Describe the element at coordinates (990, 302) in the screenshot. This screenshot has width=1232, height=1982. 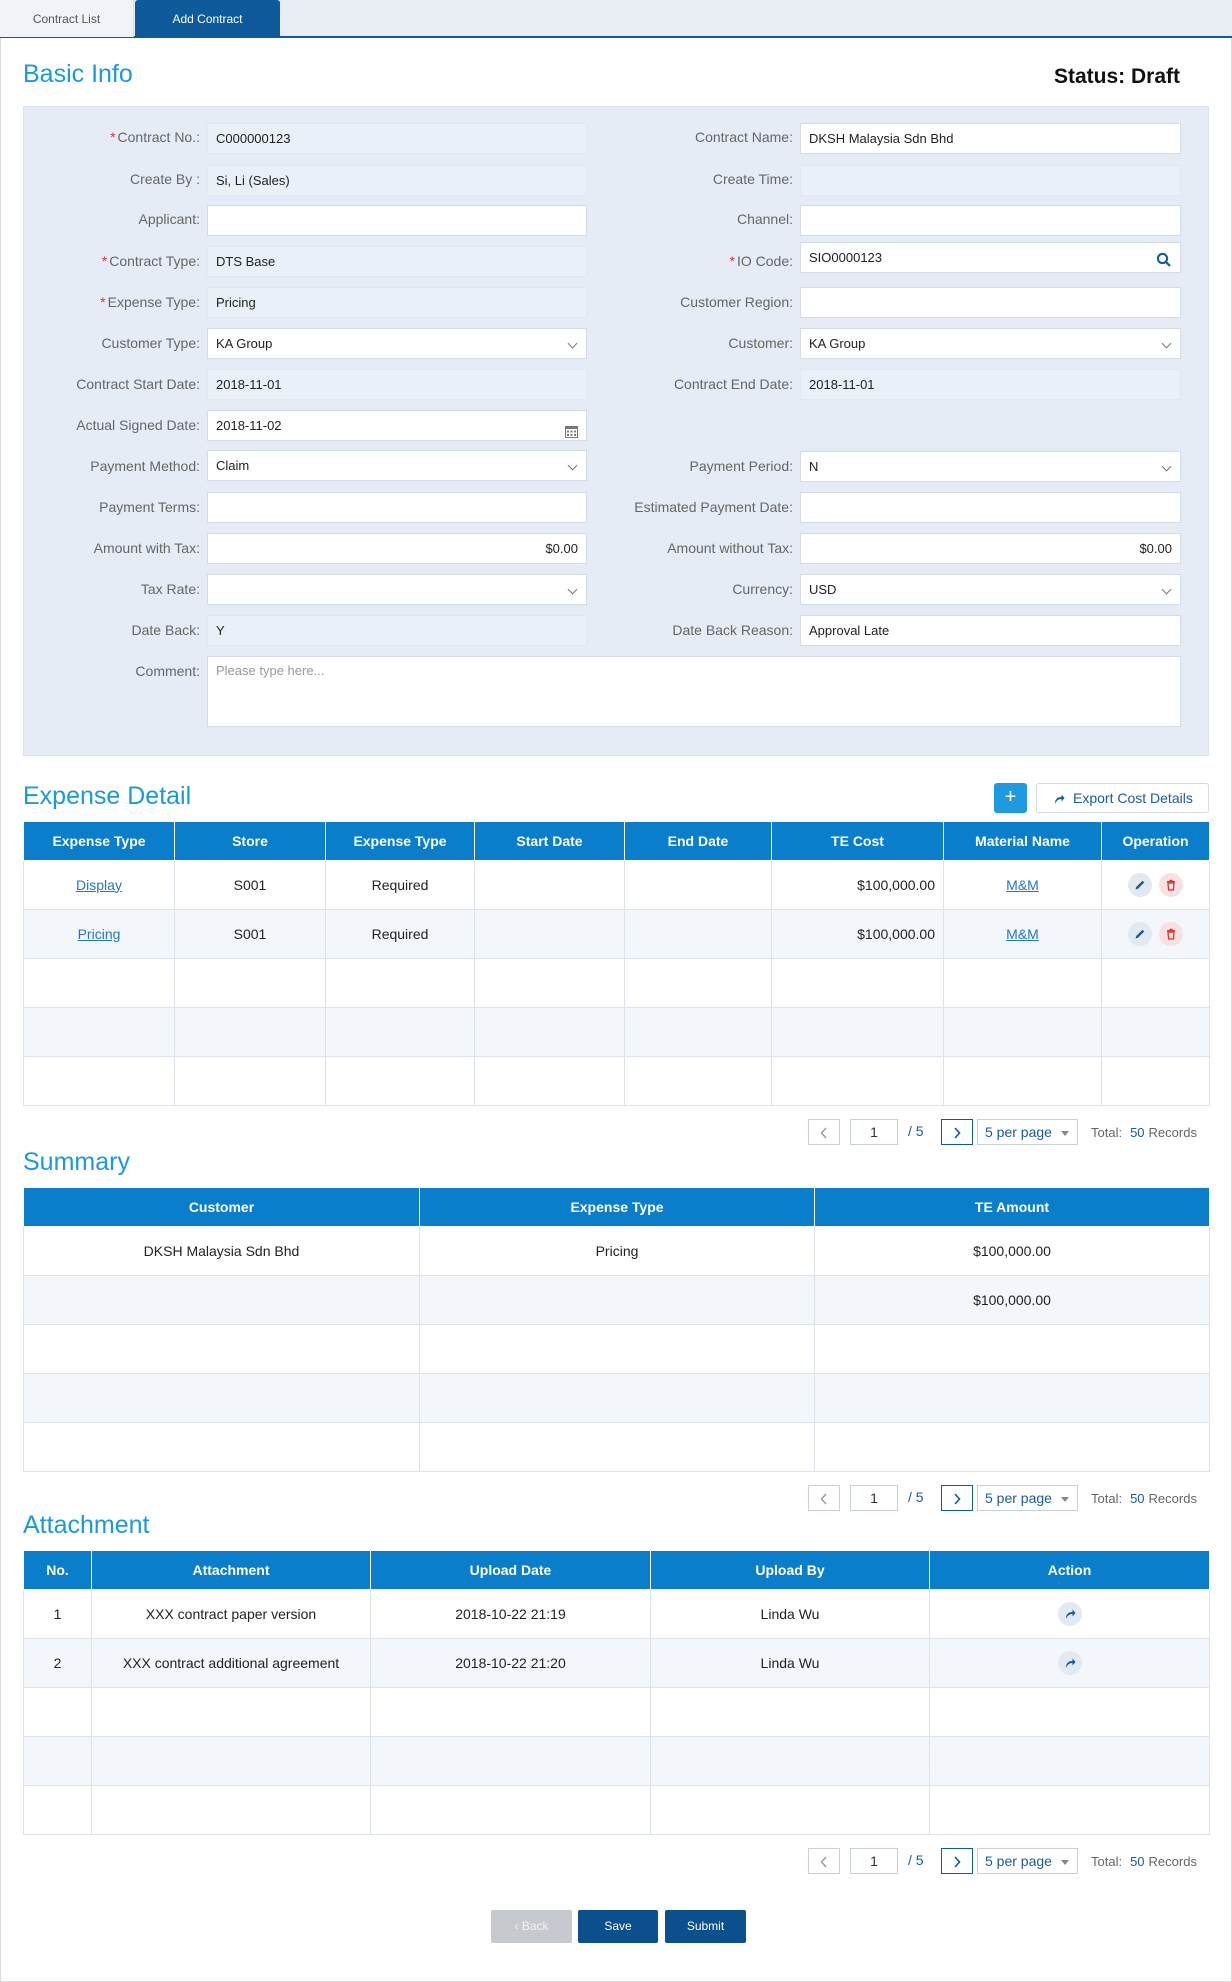
I see `customer-region-field` at that location.